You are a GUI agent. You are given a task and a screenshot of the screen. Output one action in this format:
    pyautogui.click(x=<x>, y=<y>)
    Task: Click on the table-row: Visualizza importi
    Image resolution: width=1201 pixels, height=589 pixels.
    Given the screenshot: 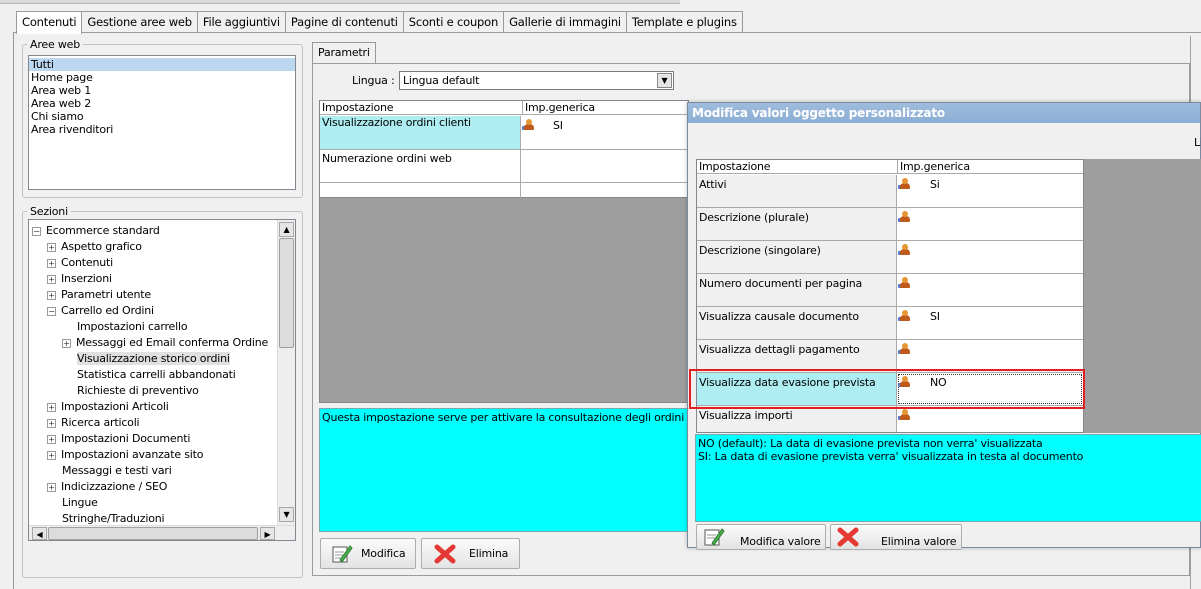 What is the action you would take?
    pyautogui.click(x=890, y=419)
    